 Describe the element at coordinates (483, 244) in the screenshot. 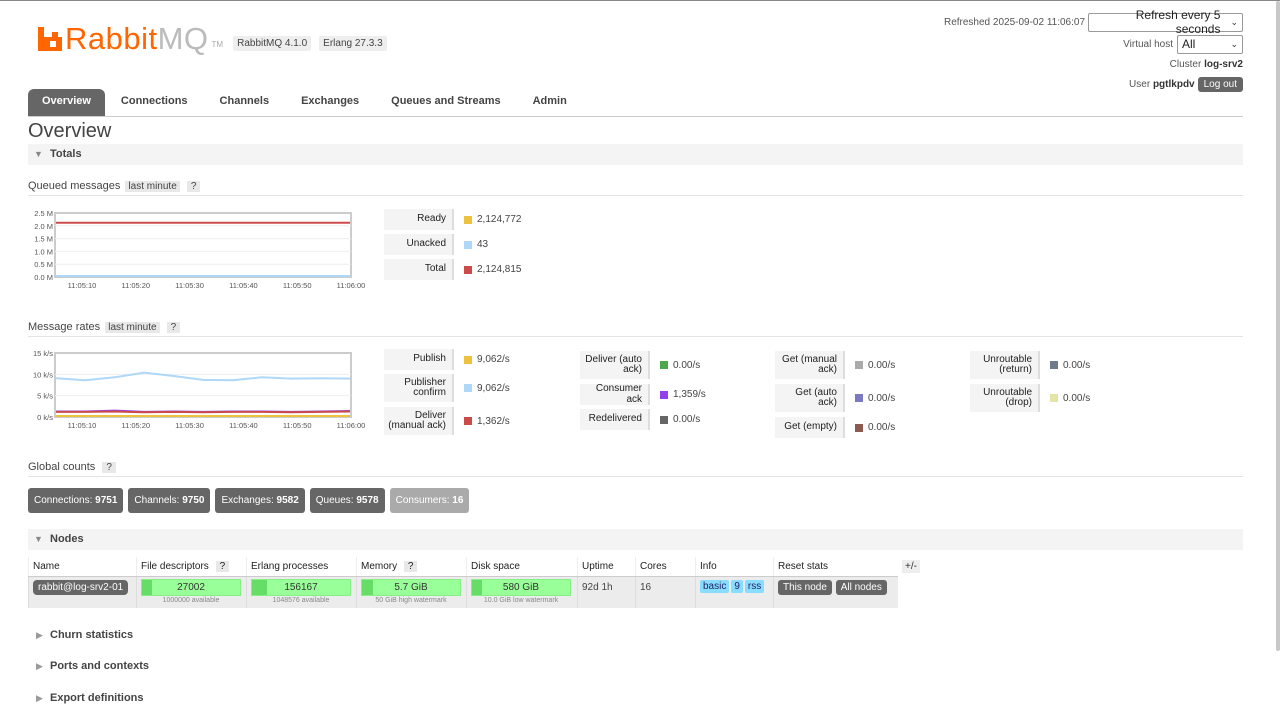

I see `stat-value: 43` at that location.